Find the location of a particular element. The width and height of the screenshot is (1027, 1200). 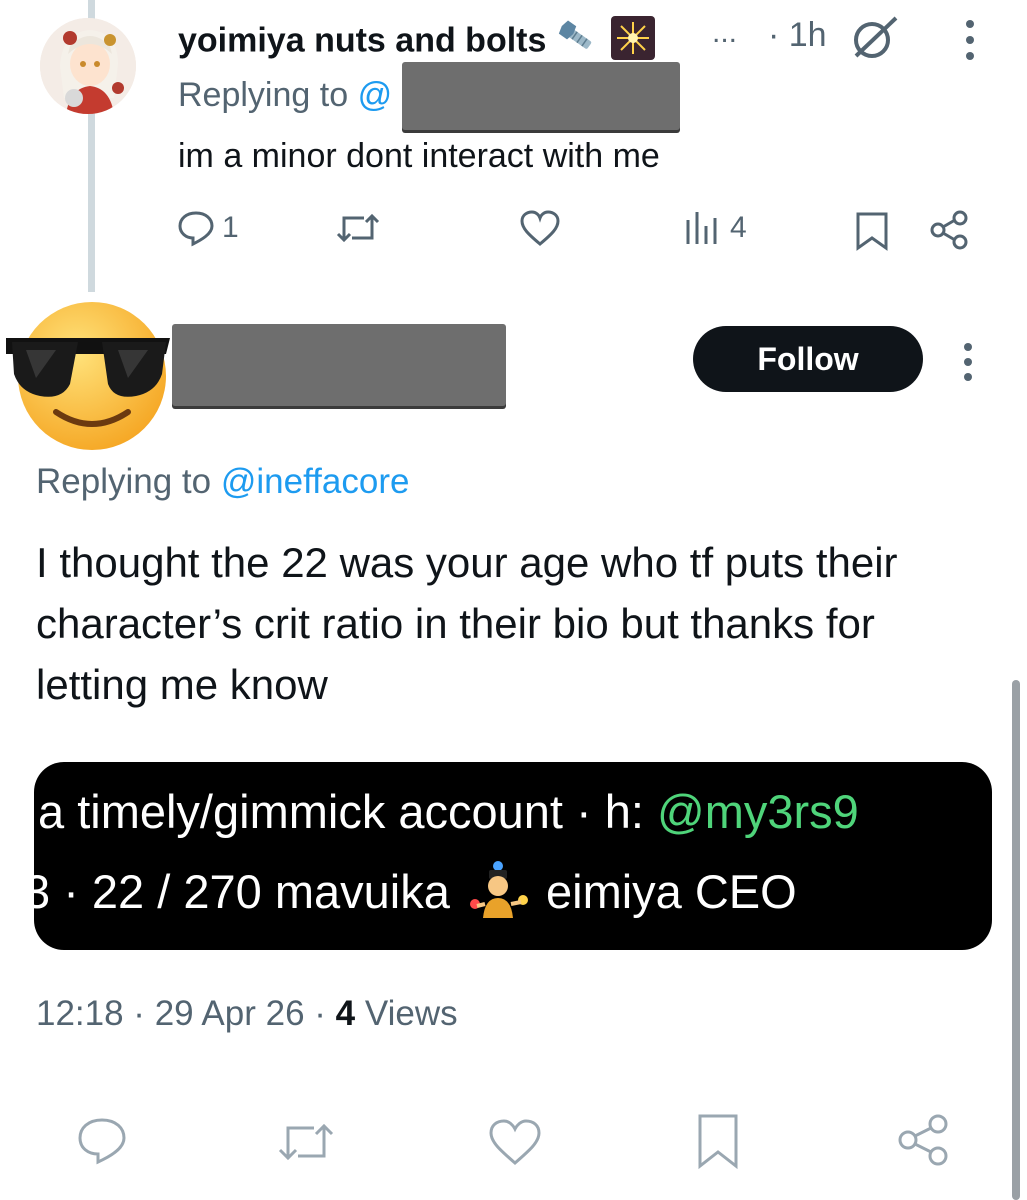

nut-and-bolt-icon is located at coordinates (579, 42).